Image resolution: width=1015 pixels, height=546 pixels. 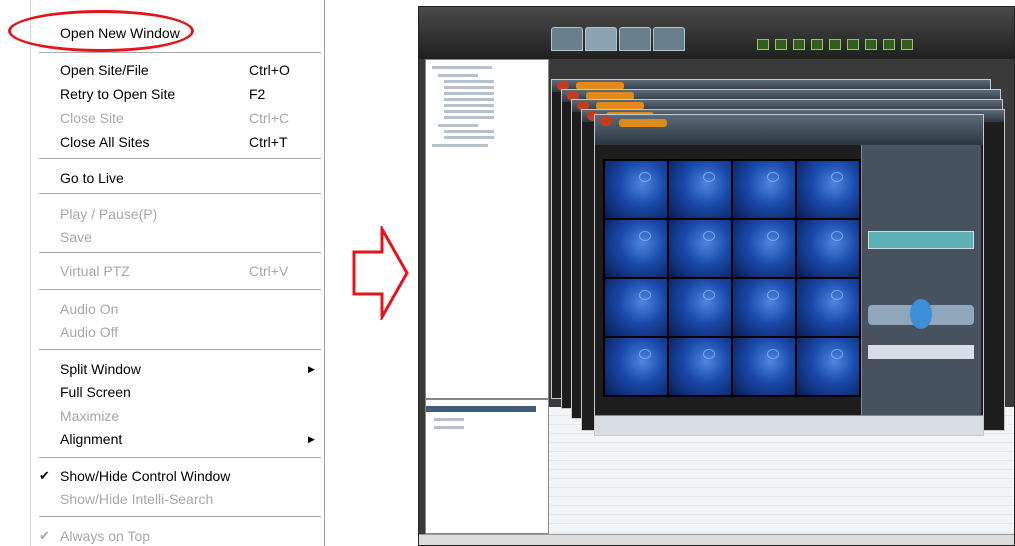 I want to click on menu-item-full-screen: Full Screen, so click(x=178, y=392).